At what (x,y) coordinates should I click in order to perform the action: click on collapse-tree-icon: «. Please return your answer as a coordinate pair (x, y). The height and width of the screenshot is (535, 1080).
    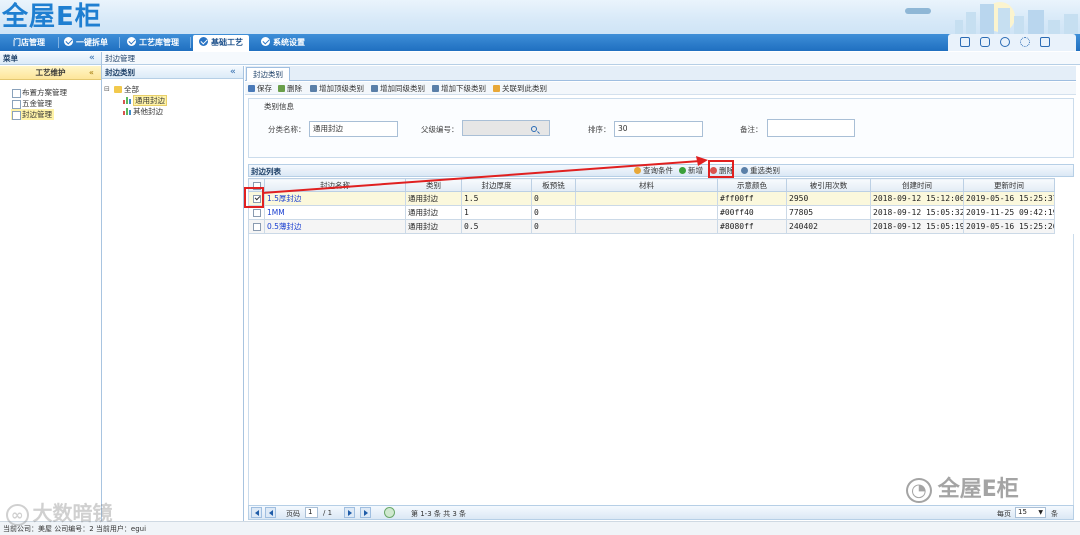
    Looking at the image, I should click on (233, 72).